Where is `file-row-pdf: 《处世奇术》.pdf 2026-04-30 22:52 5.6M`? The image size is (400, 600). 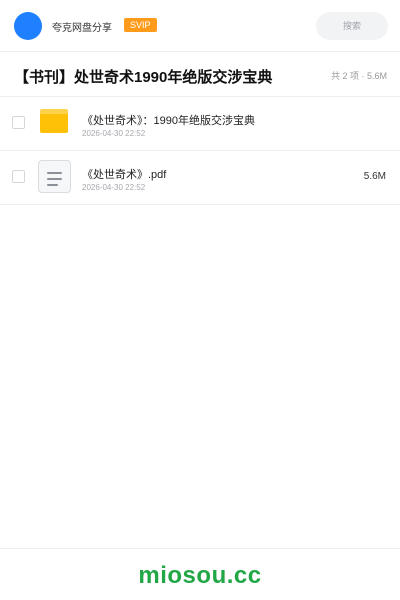
file-row-pdf: 《处世奇术》.pdf 2026-04-30 22:52 5.6M is located at coordinates (200, 178).